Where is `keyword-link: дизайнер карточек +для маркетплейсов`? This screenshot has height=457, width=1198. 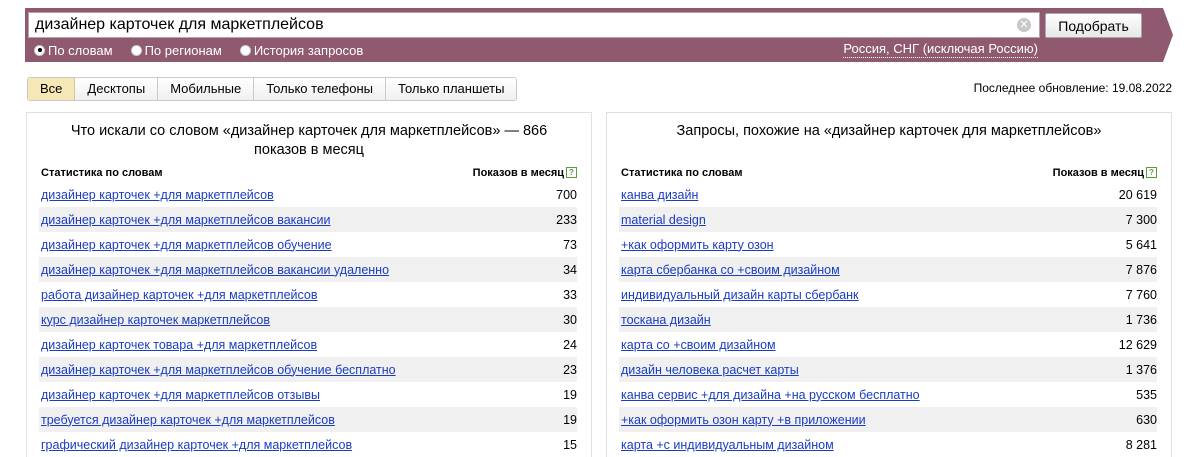
keyword-link: дизайнер карточек +для маркетплейсов is located at coordinates (157, 195).